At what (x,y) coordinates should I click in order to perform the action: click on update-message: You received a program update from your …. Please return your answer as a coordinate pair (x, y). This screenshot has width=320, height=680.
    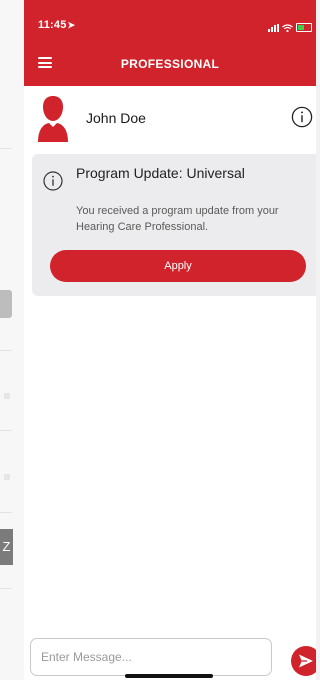
    Looking at the image, I should click on (177, 219).